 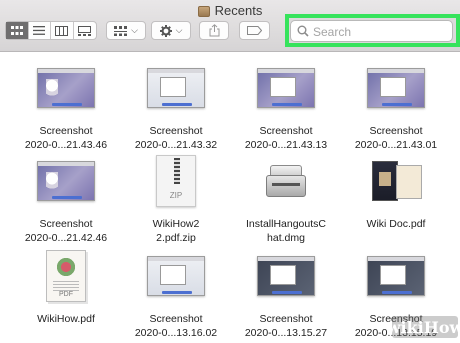 I want to click on file-item: Screenshot 2020-0...21.43.32, so click(x=176, y=102).